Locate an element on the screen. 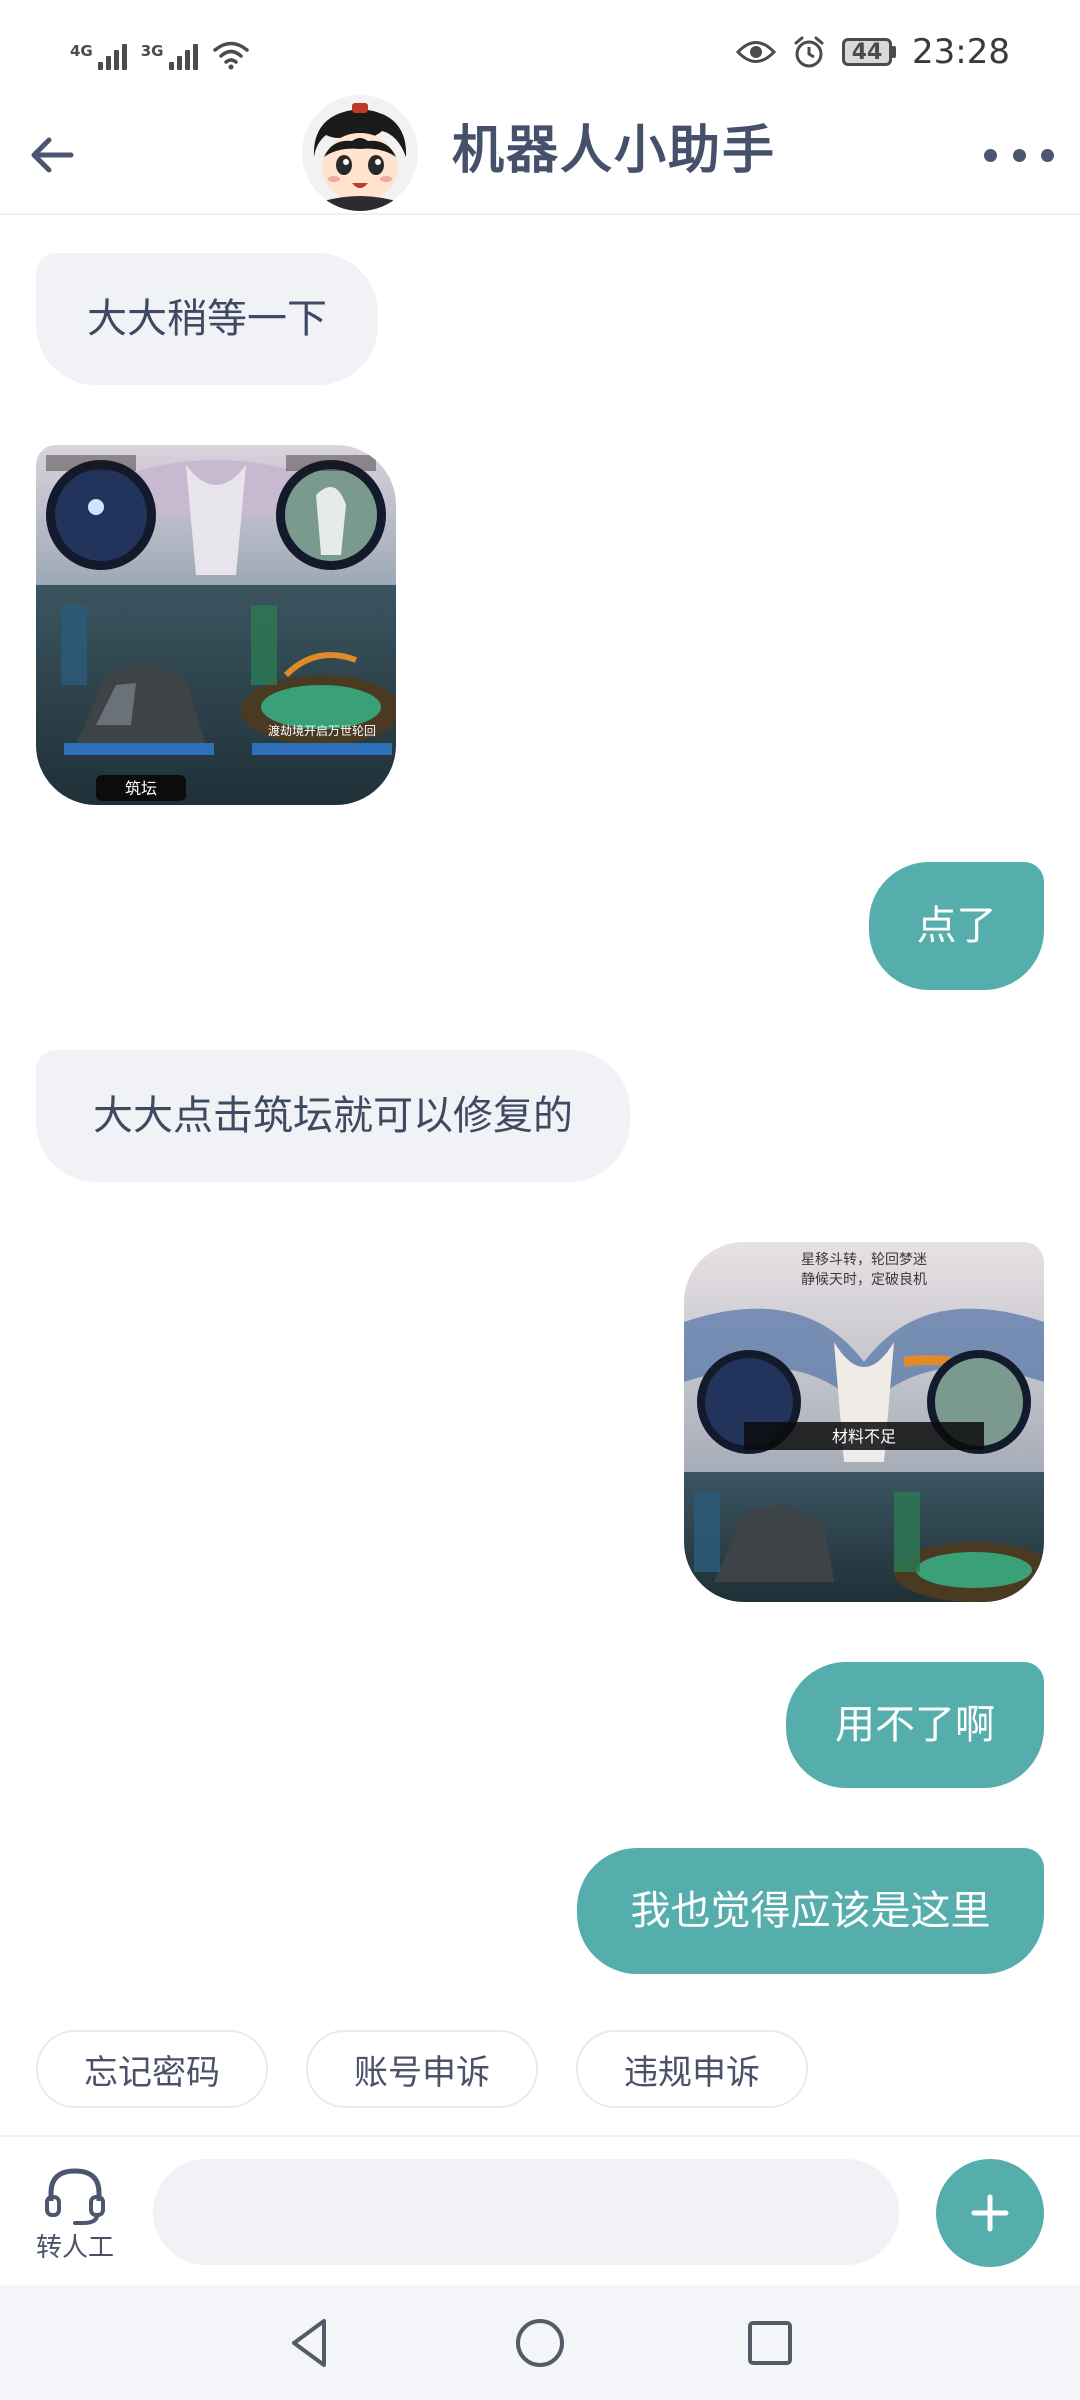 The image size is (1080, 2400). user-image-message: 材料不足 星移斗转，轮回梦迷 静候天时，定破良机 is located at coordinates (864, 1422).